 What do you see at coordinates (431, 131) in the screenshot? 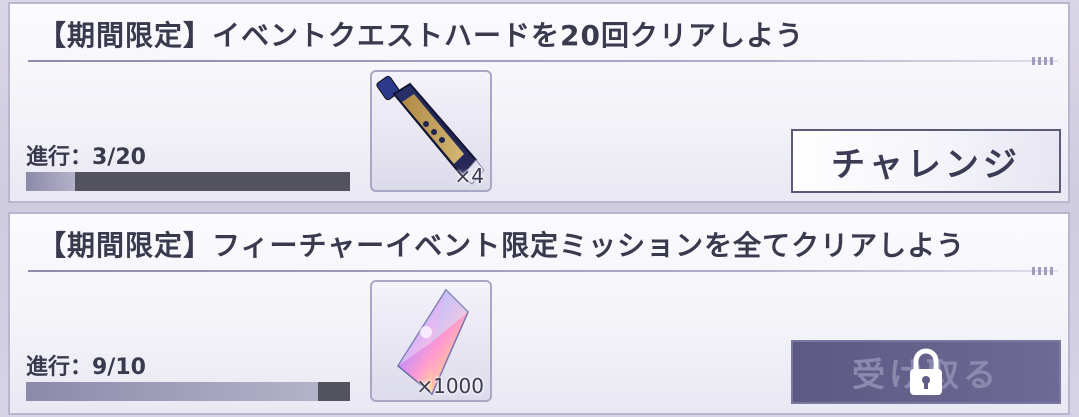
I see `reward-item: ×4` at bounding box center [431, 131].